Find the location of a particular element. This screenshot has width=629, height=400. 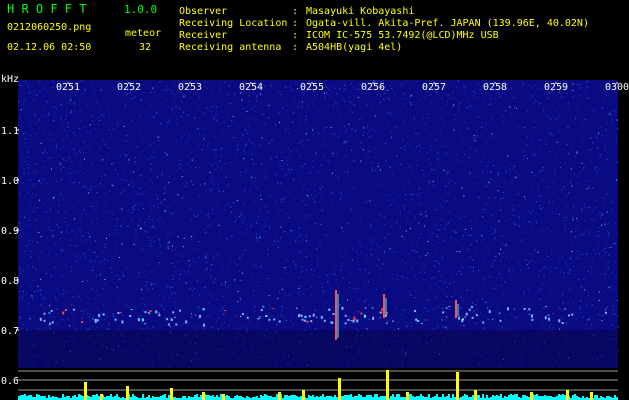

info-sep-location: : is located at coordinates (295, 23).